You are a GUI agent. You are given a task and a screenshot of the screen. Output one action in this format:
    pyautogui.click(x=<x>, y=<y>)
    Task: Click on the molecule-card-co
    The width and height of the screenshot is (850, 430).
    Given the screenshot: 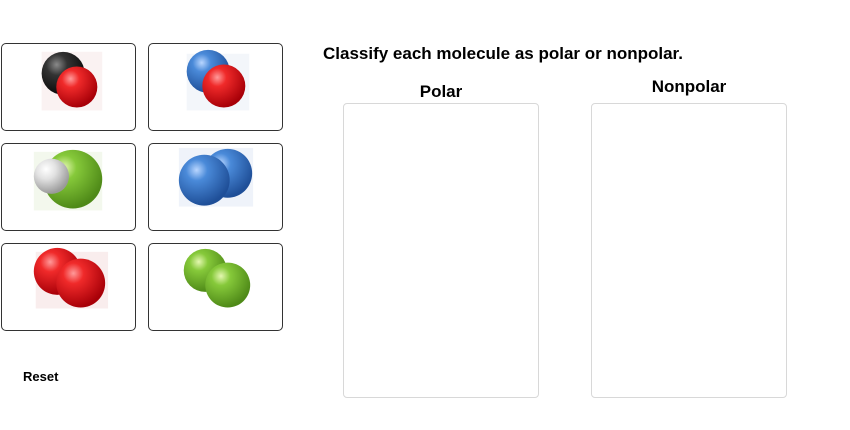 What is the action you would take?
    pyautogui.click(x=68, y=87)
    